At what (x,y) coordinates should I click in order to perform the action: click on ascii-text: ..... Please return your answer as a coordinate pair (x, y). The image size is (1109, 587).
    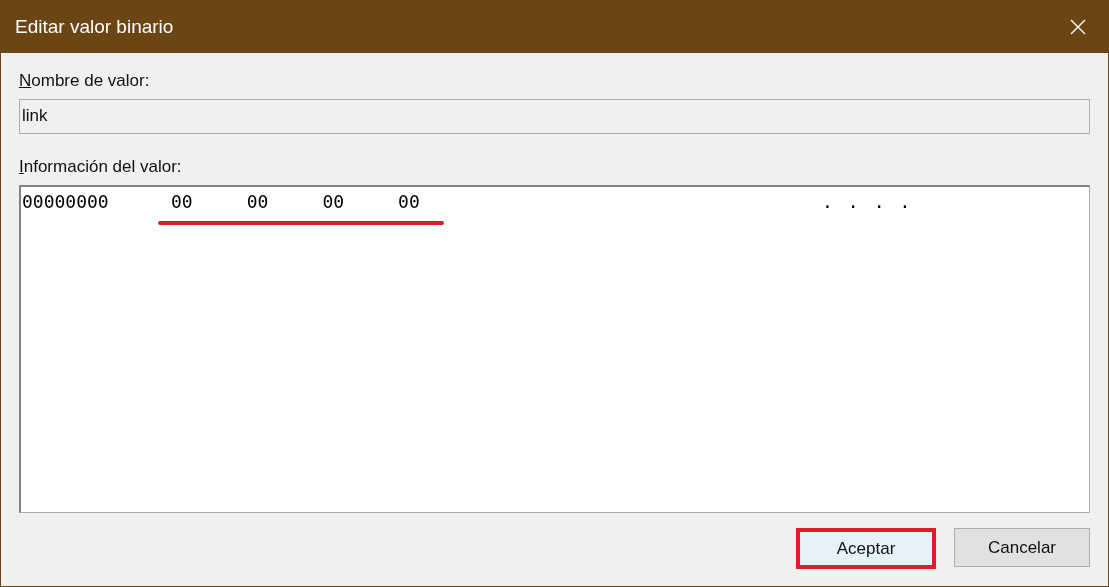
    Looking at the image, I should click on (874, 201).